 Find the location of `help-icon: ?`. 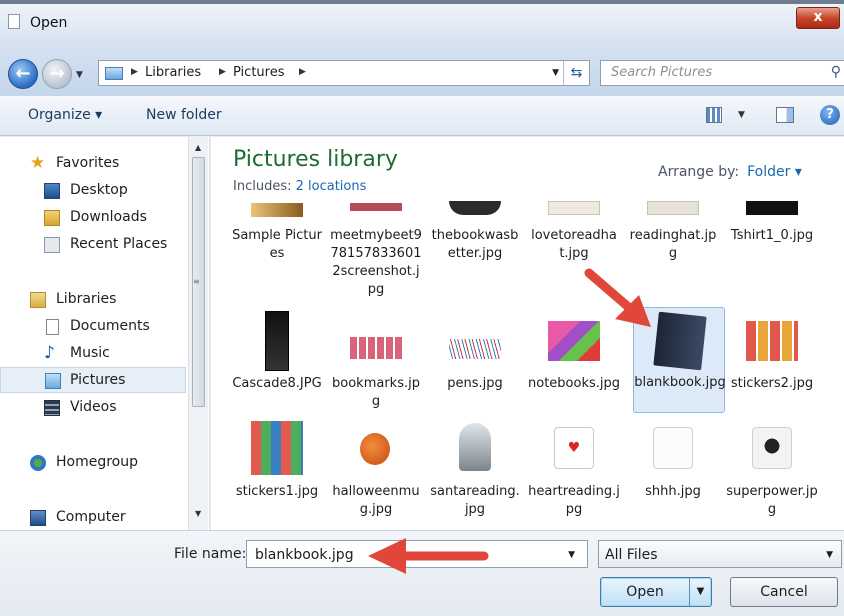

help-icon: ? is located at coordinates (830, 115).